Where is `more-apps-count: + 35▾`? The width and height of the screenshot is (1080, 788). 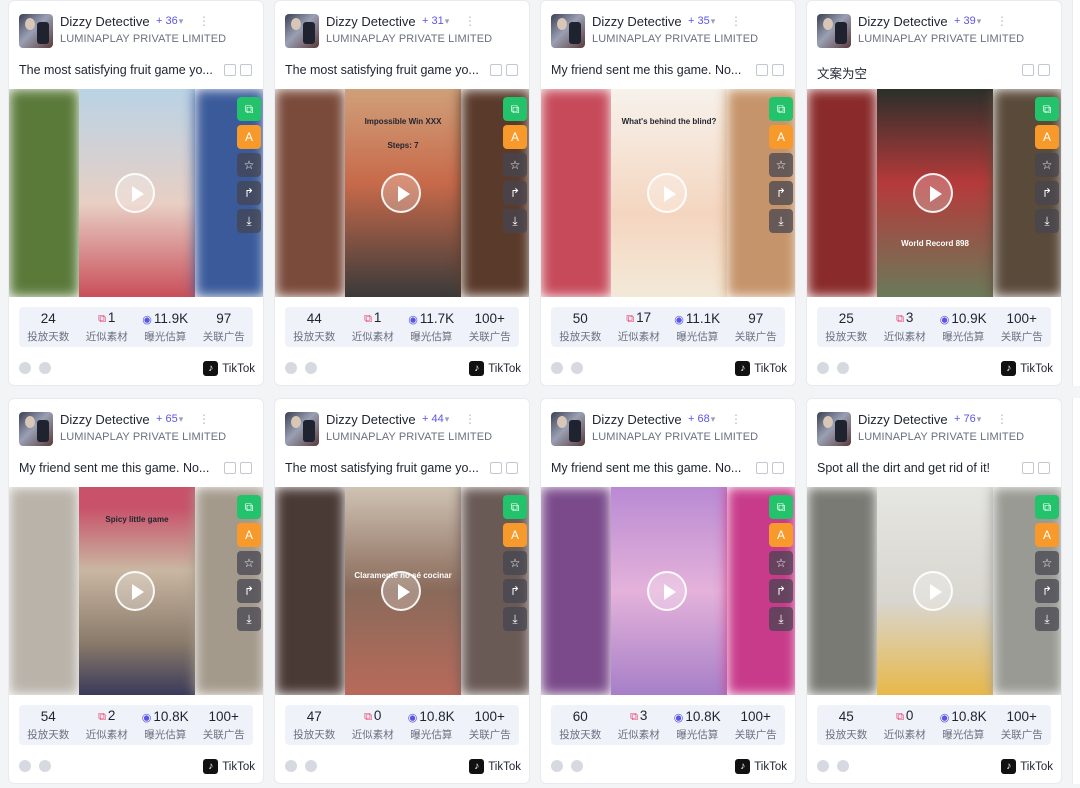 more-apps-count: + 35▾ is located at coordinates (701, 21).